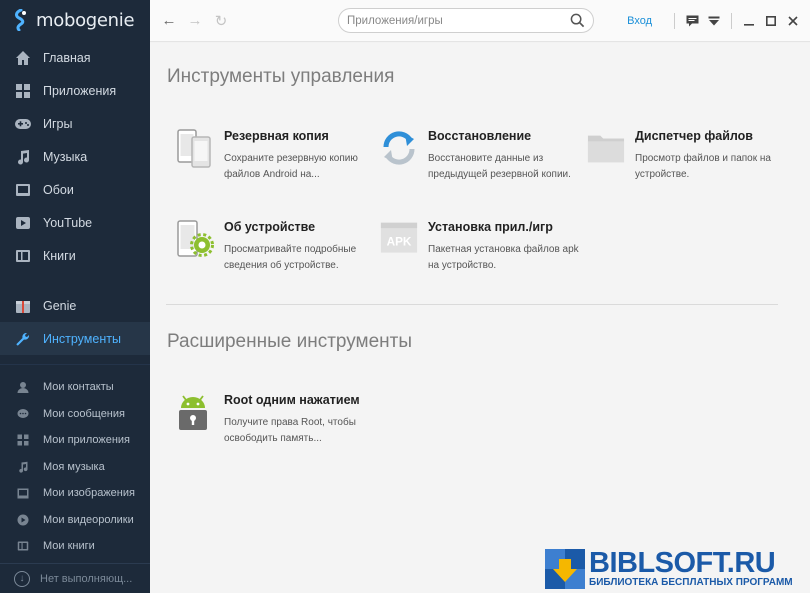  I want to click on close-icon, so click(793, 21).